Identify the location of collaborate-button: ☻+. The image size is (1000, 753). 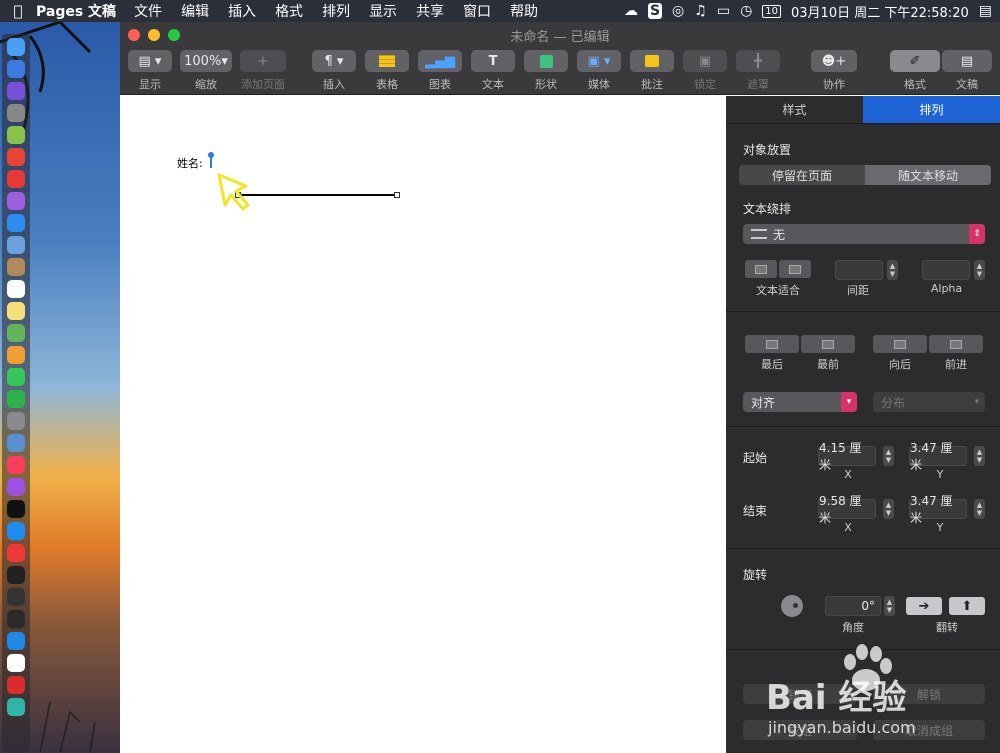
(834, 61).